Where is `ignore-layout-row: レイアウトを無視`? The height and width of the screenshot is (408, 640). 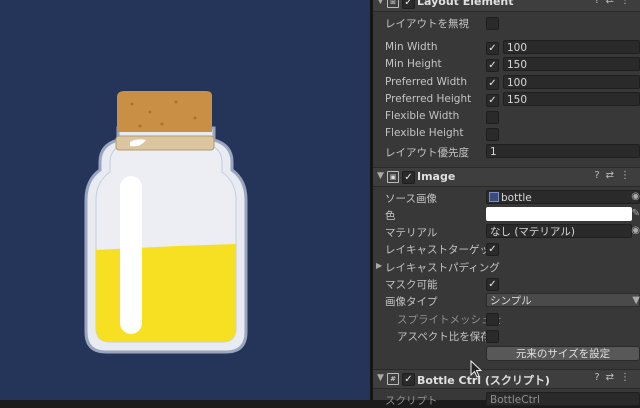
ignore-layout-row: レイアウトを無視 is located at coordinates (506, 22).